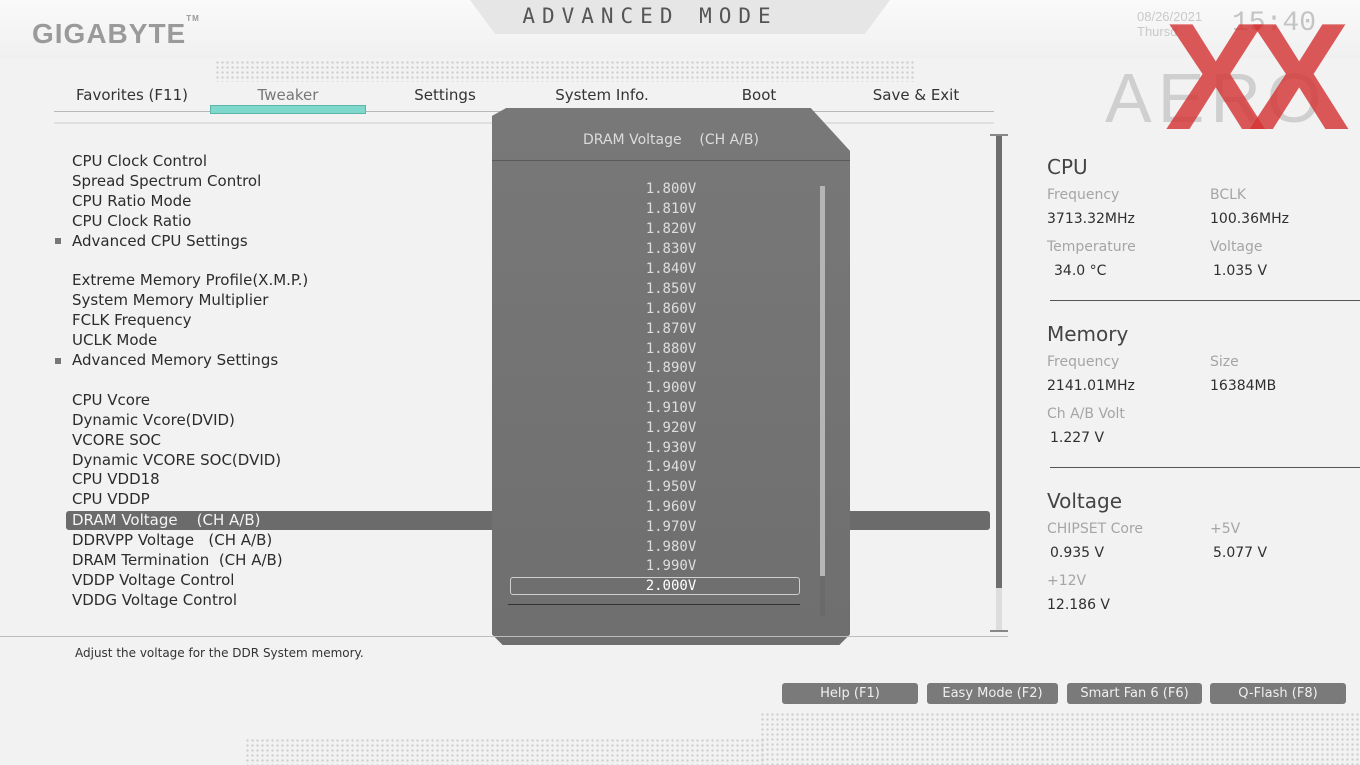  Describe the element at coordinates (1240, 553) in the screenshot. I see `plus5v-value: 5.077 V` at that location.